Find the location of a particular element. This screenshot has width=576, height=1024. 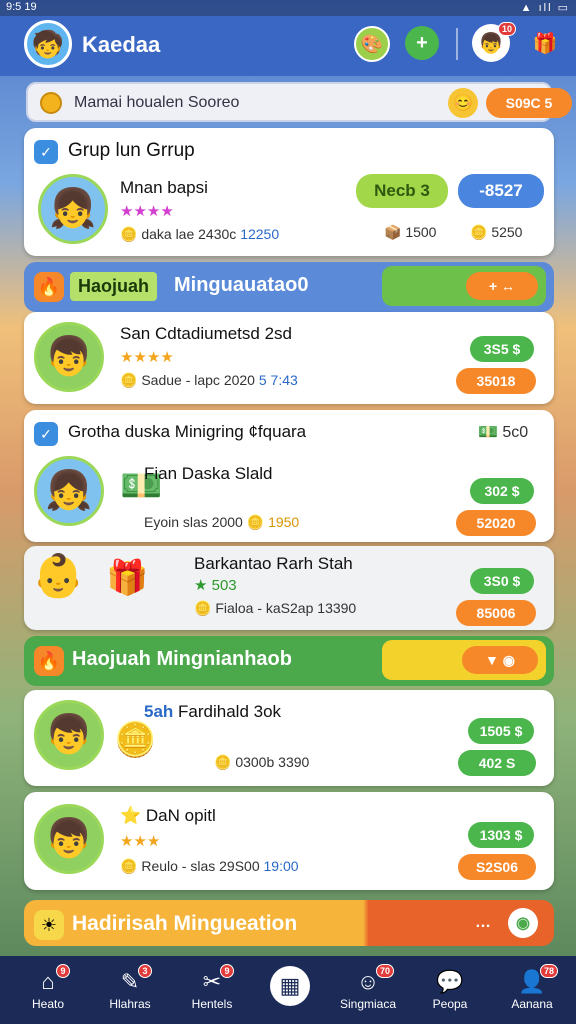

status-icon: ◉ is located at coordinates (523, 923).